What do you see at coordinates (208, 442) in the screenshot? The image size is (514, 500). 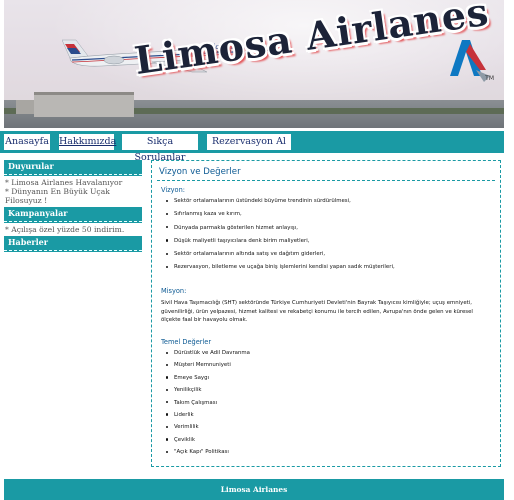 I see `list-item: Çeviklik` at bounding box center [208, 442].